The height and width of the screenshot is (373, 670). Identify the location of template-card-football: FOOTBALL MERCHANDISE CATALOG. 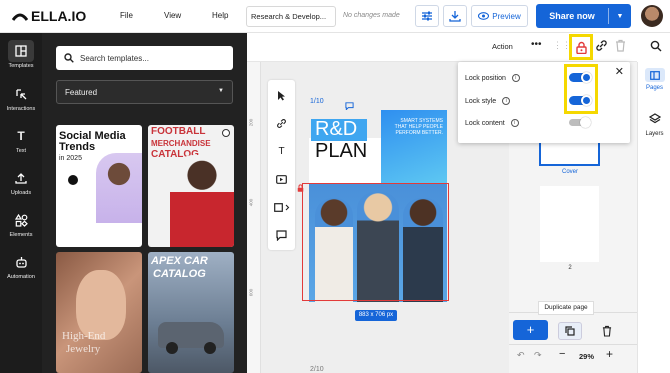
(191, 186).